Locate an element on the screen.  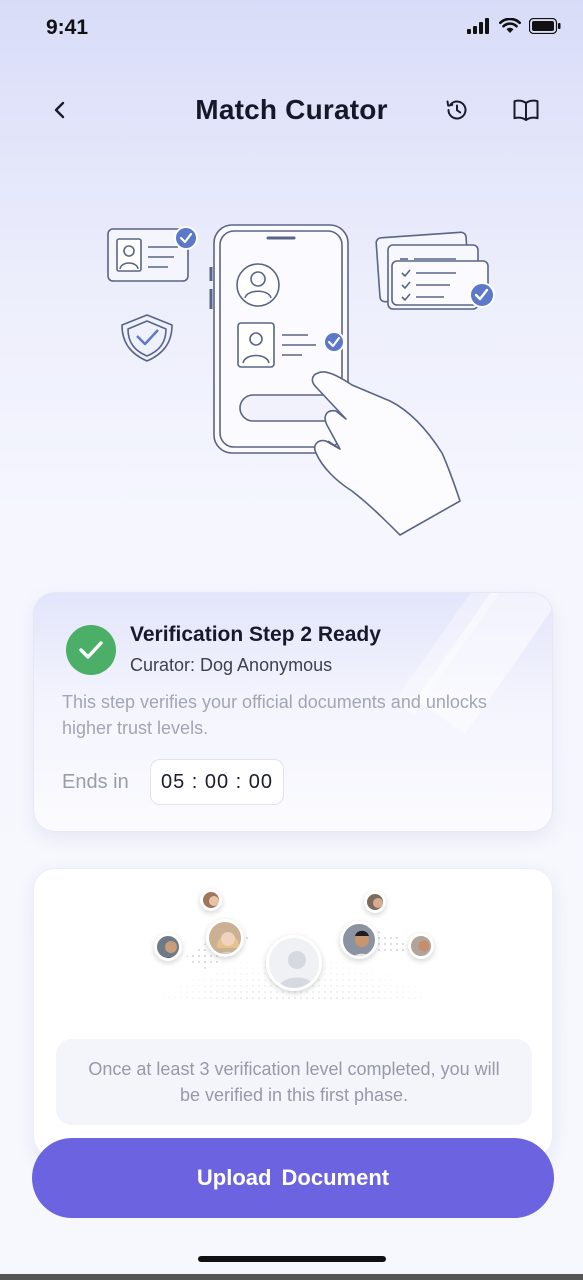
status-bar: 9:41 is located at coordinates (291, 30).